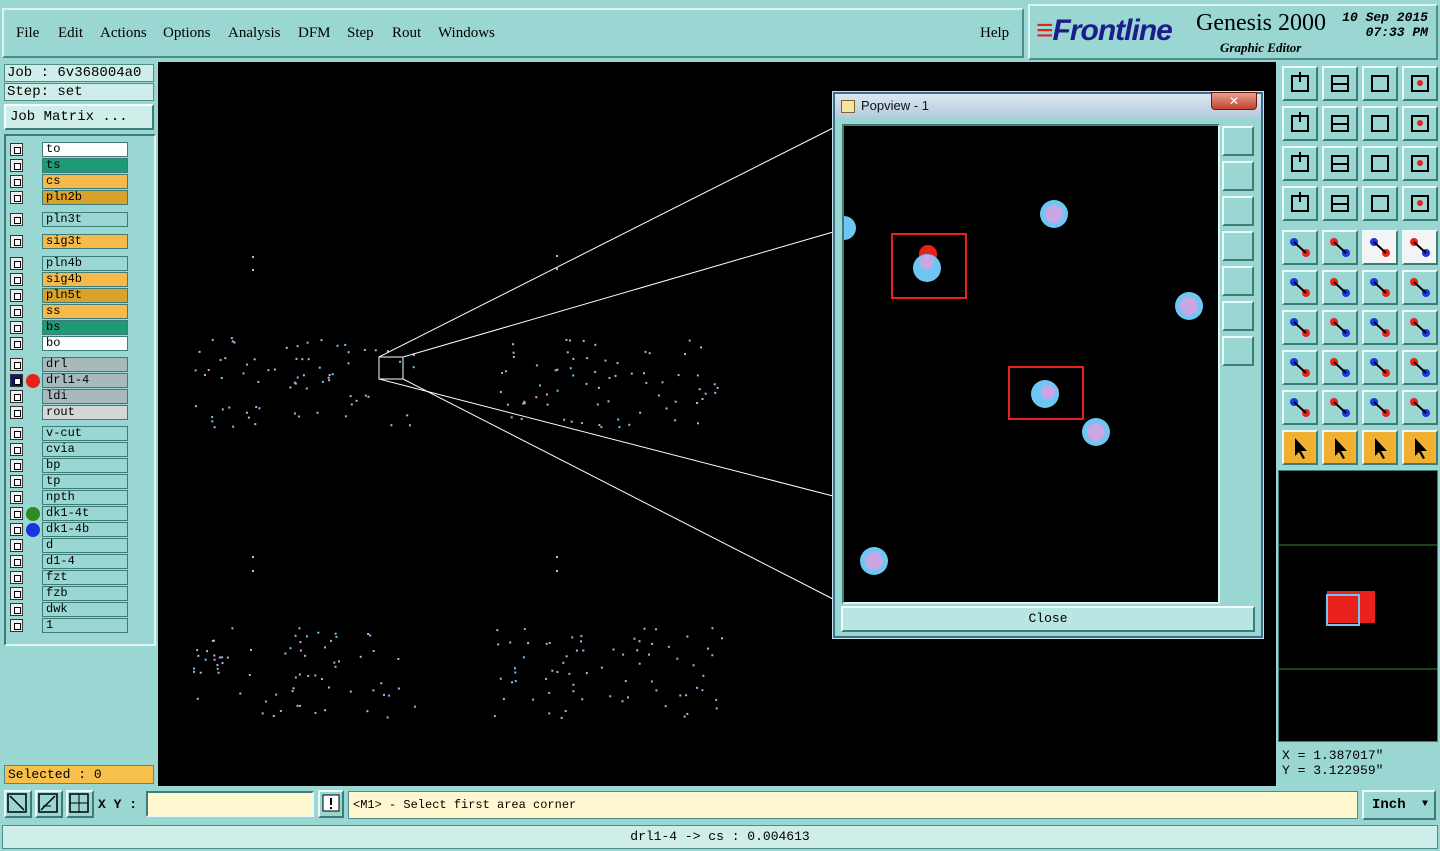 Image resolution: width=1440 pixels, height=851 pixels. Describe the element at coordinates (1300, 203) in the screenshot. I see `probe-icon` at that location.